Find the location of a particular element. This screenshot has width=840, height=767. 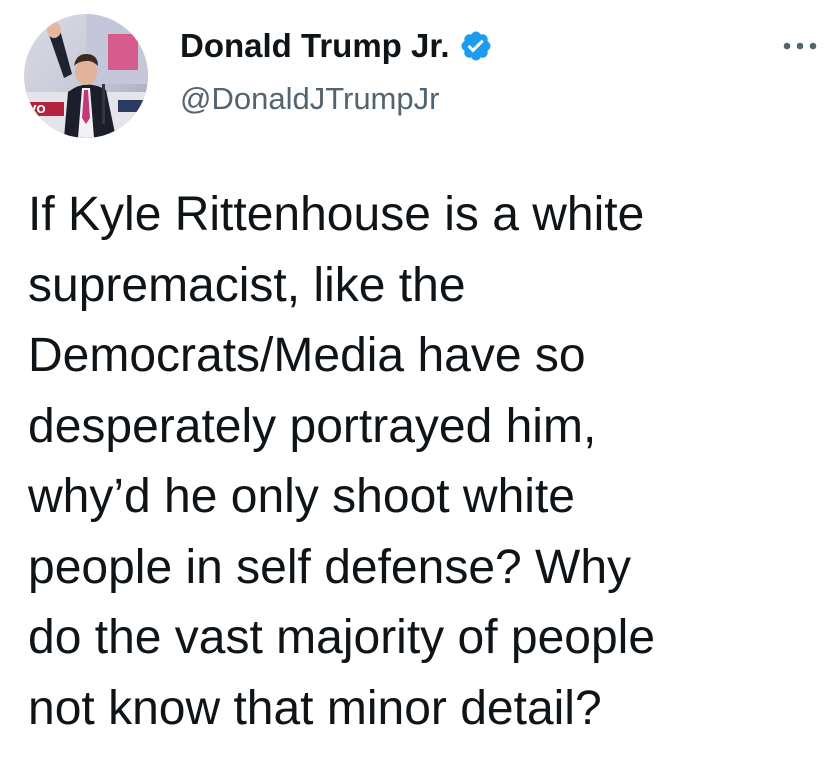

tweet-text-line: desperately portrayed him, is located at coordinates (312, 426).